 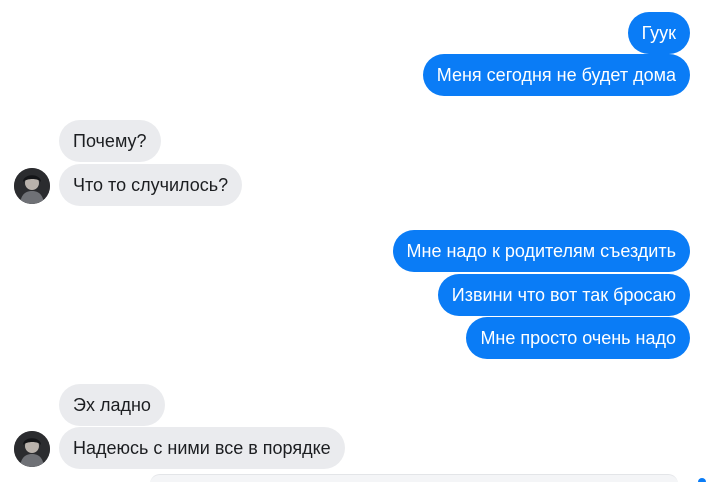 I want to click on outgoing-message: Мне надо к родителям съездить, so click(x=541, y=251).